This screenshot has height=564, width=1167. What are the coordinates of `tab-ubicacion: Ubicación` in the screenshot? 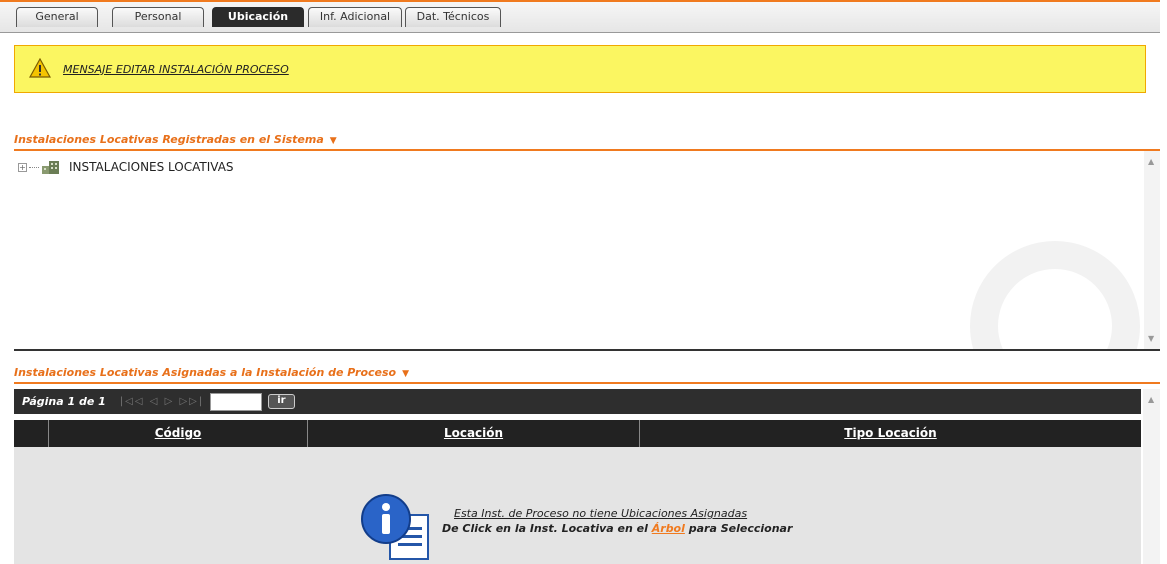 It's located at (258, 17).